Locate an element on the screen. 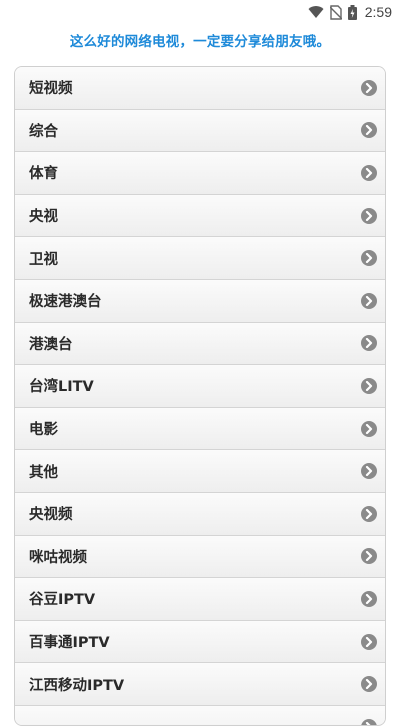 This screenshot has height=726, width=400. channel-row: 百事通IPTV is located at coordinates (200, 642).